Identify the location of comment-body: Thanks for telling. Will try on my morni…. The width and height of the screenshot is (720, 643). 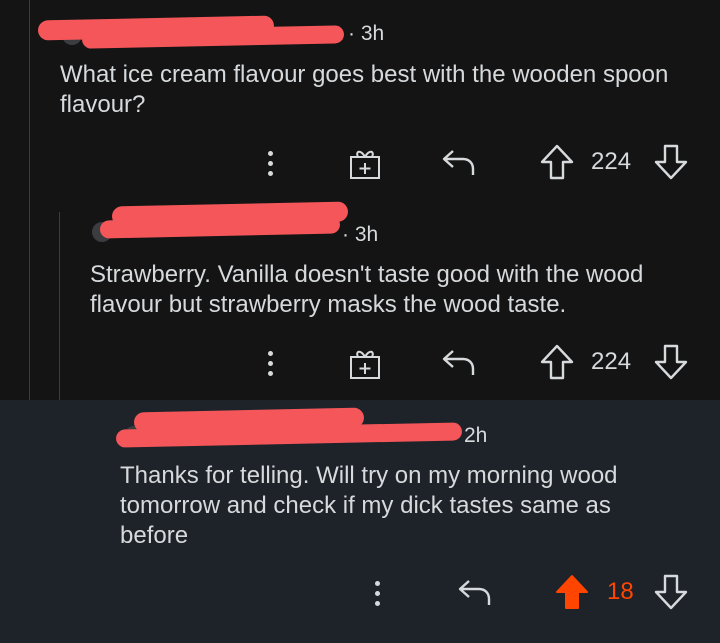
(369, 505).